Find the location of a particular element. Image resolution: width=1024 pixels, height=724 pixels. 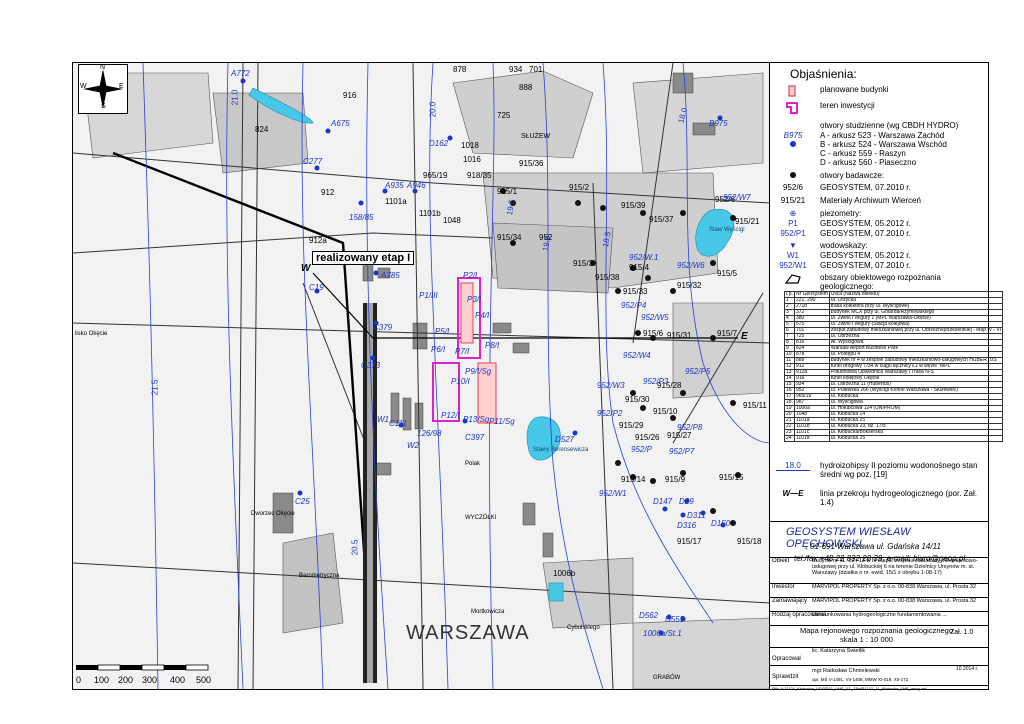

plot-label: 915/6 is located at coordinates (653, 333).